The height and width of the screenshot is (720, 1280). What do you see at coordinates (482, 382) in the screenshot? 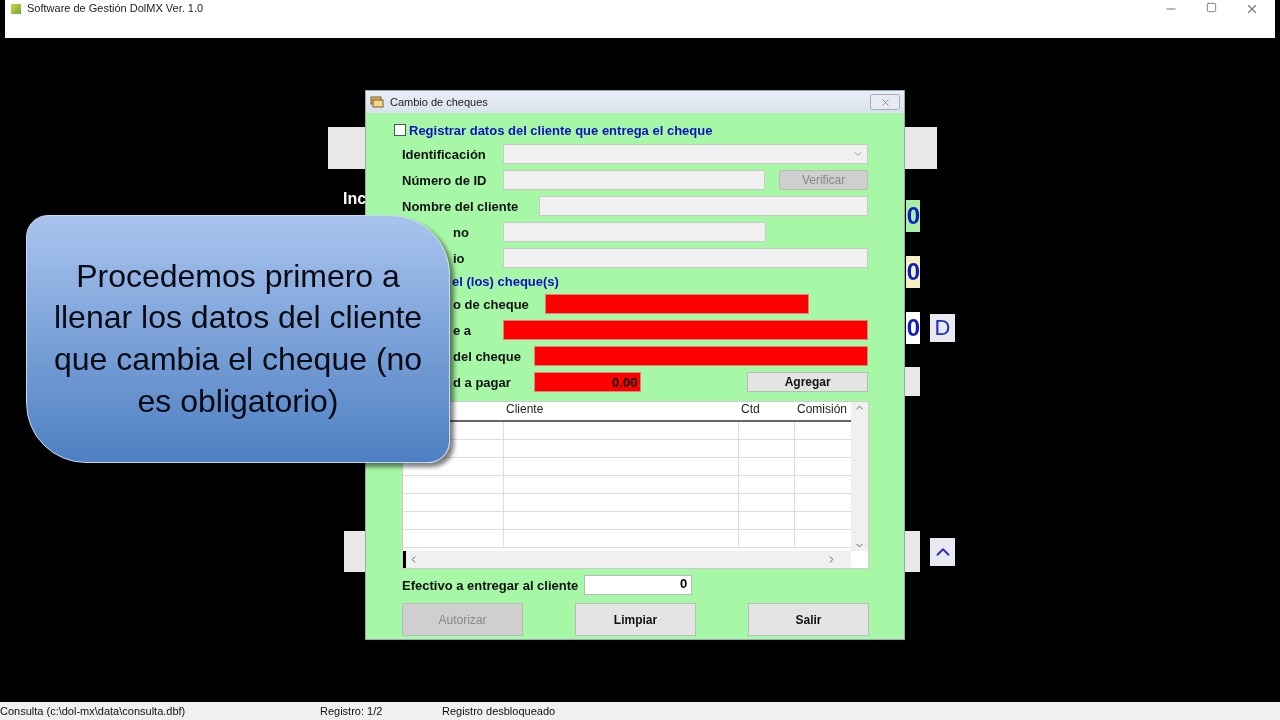
I see `field-label: d a pagar` at bounding box center [482, 382].